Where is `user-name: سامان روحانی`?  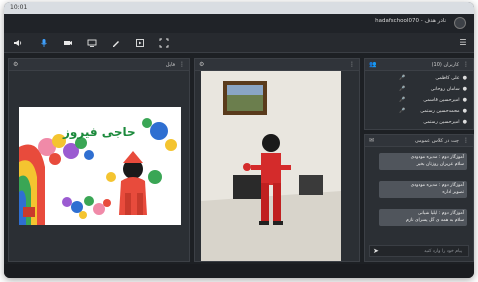 user-name: سامان روحانی is located at coordinates (445, 89).